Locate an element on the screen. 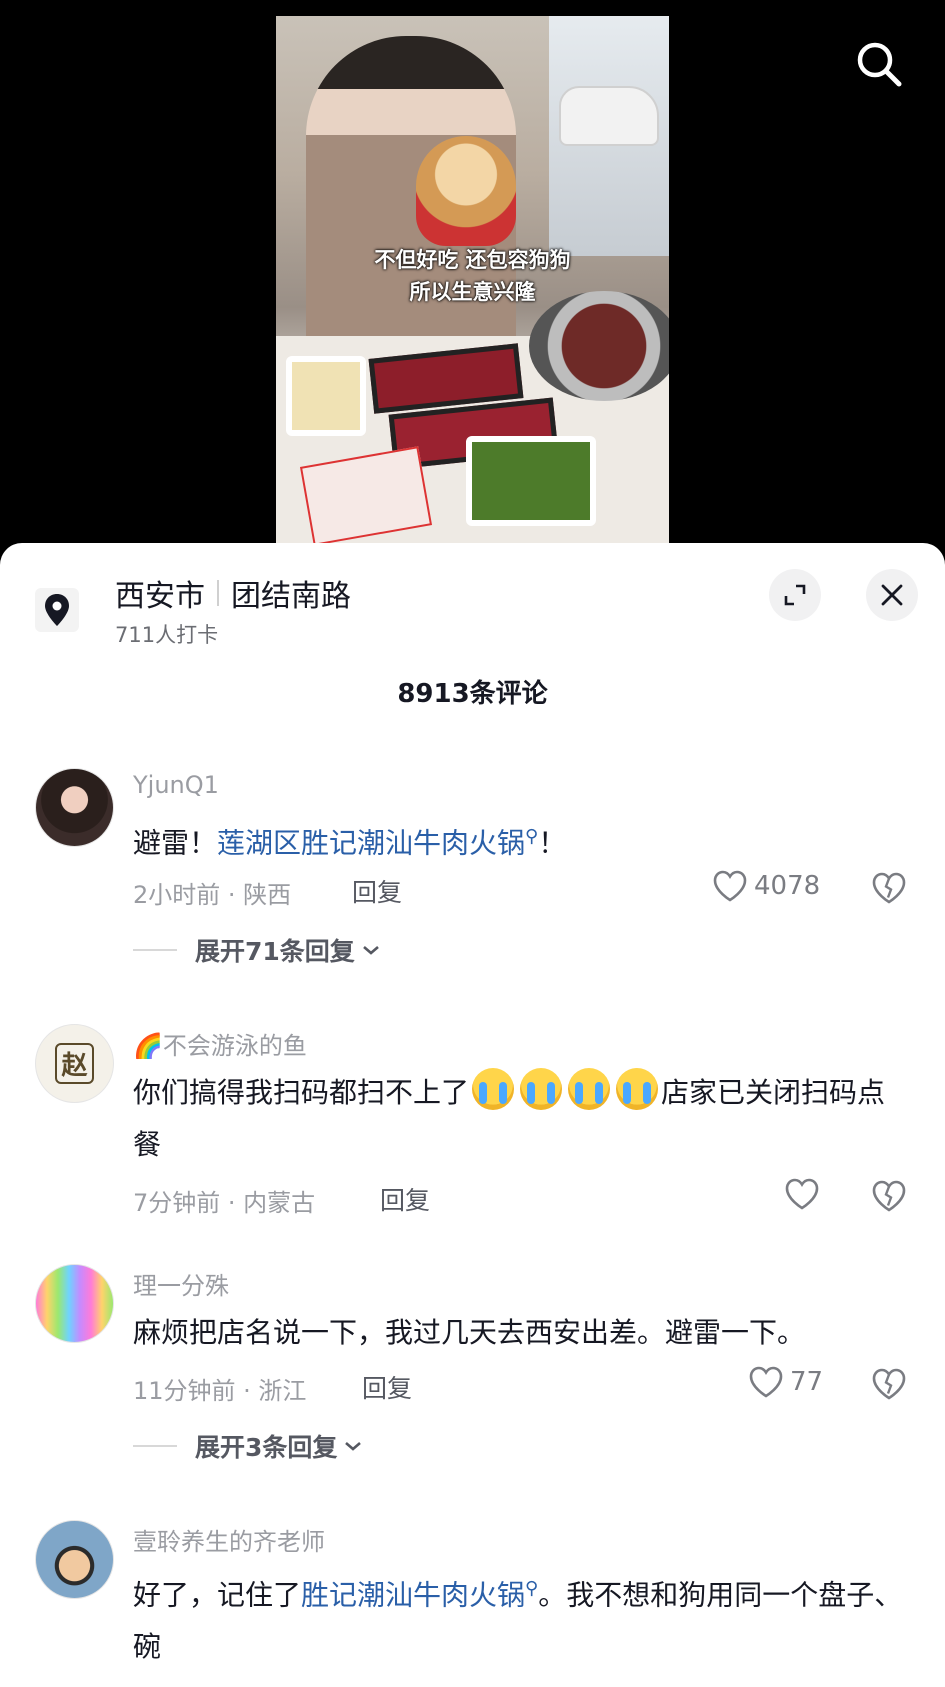 The image size is (945, 1687). comment-text-prefix: 好了，记住了 is located at coordinates (217, 1595).